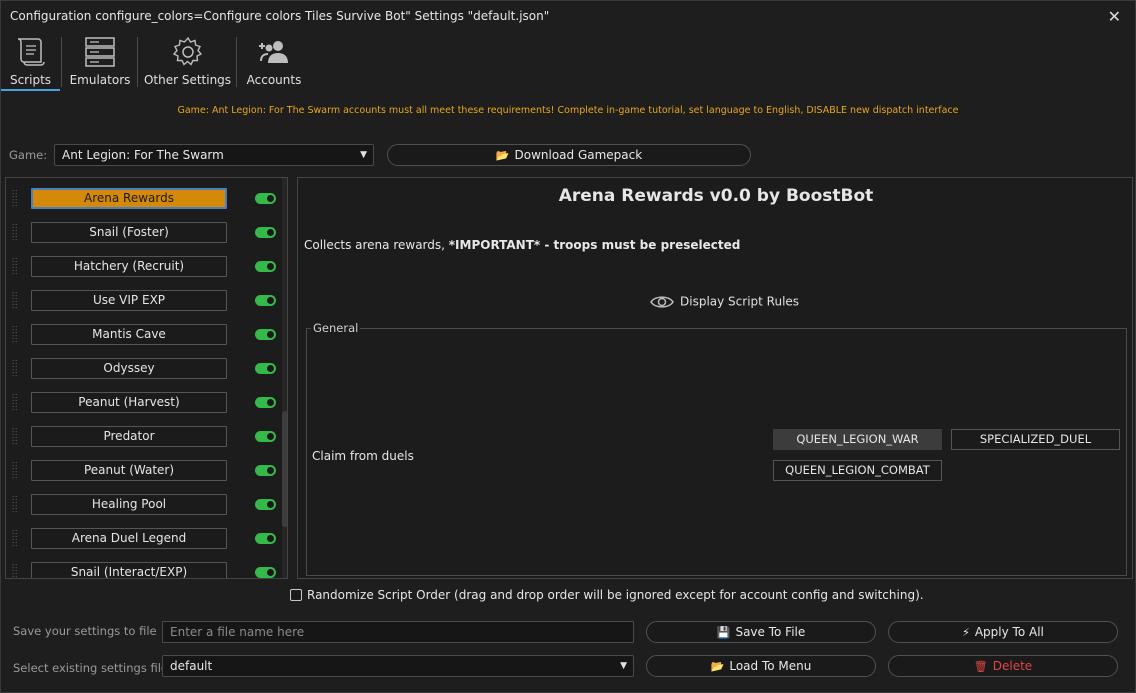 This screenshot has height=693, width=1136. I want to click on game-label: Game:, so click(28, 155).